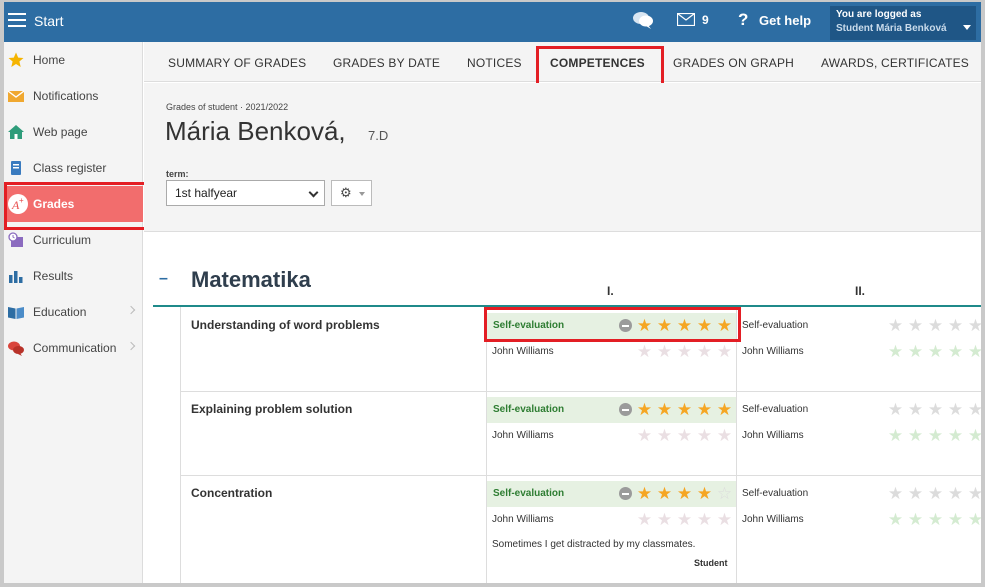  Describe the element at coordinates (686, 19) in the screenshot. I see `mail-icon` at that location.